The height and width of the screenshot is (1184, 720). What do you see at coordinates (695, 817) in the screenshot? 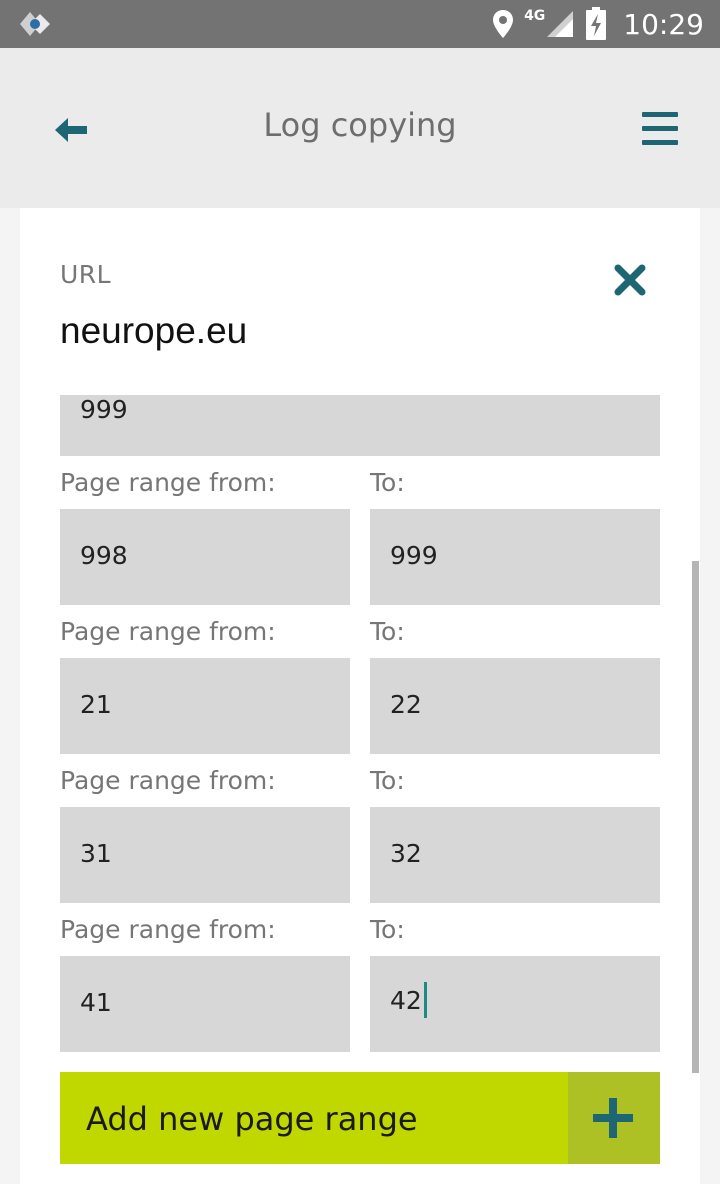
I see `scrollbar` at bounding box center [695, 817].